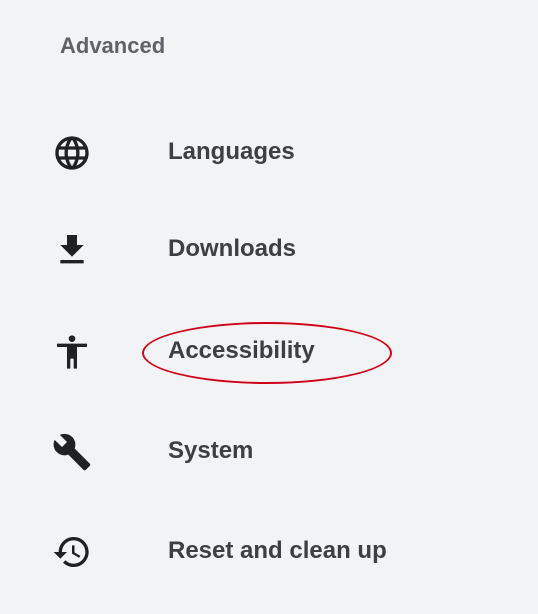 The width and height of the screenshot is (538, 614). I want to click on section-header-advanced: Advanced, so click(113, 45).